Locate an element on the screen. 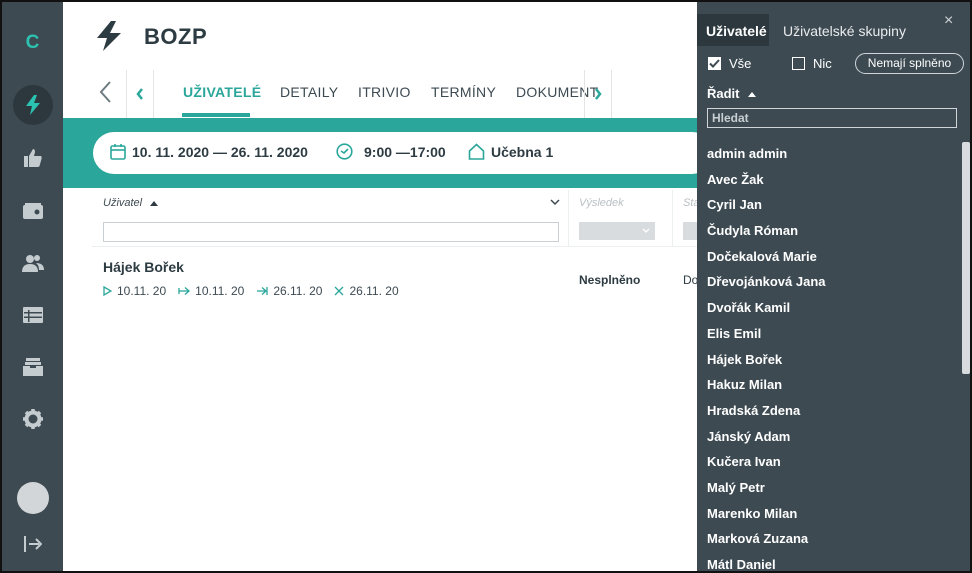  user-list-item: Marková Zuzana is located at coordinates (766, 544).